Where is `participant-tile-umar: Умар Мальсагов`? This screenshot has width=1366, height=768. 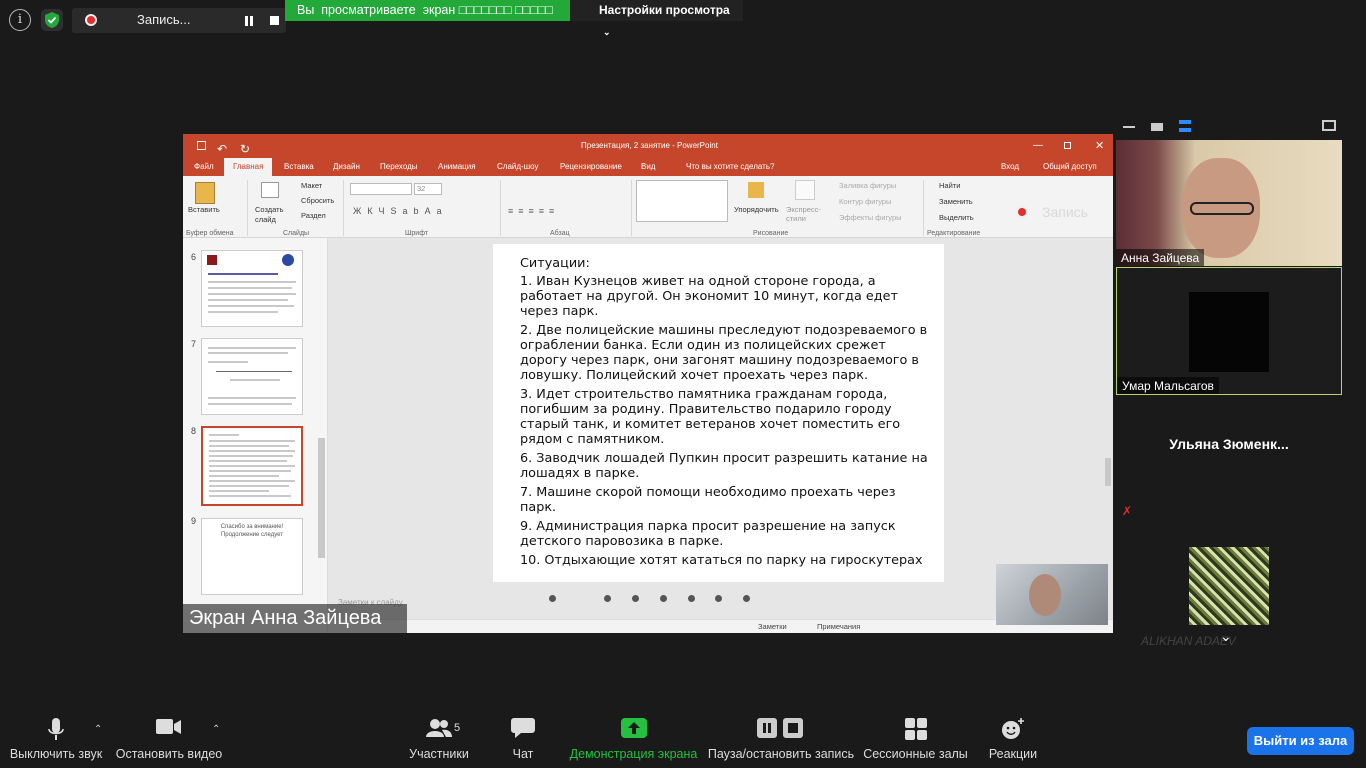 participant-tile-umar: Умар Мальсагов is located at coordinates (1229, 331).